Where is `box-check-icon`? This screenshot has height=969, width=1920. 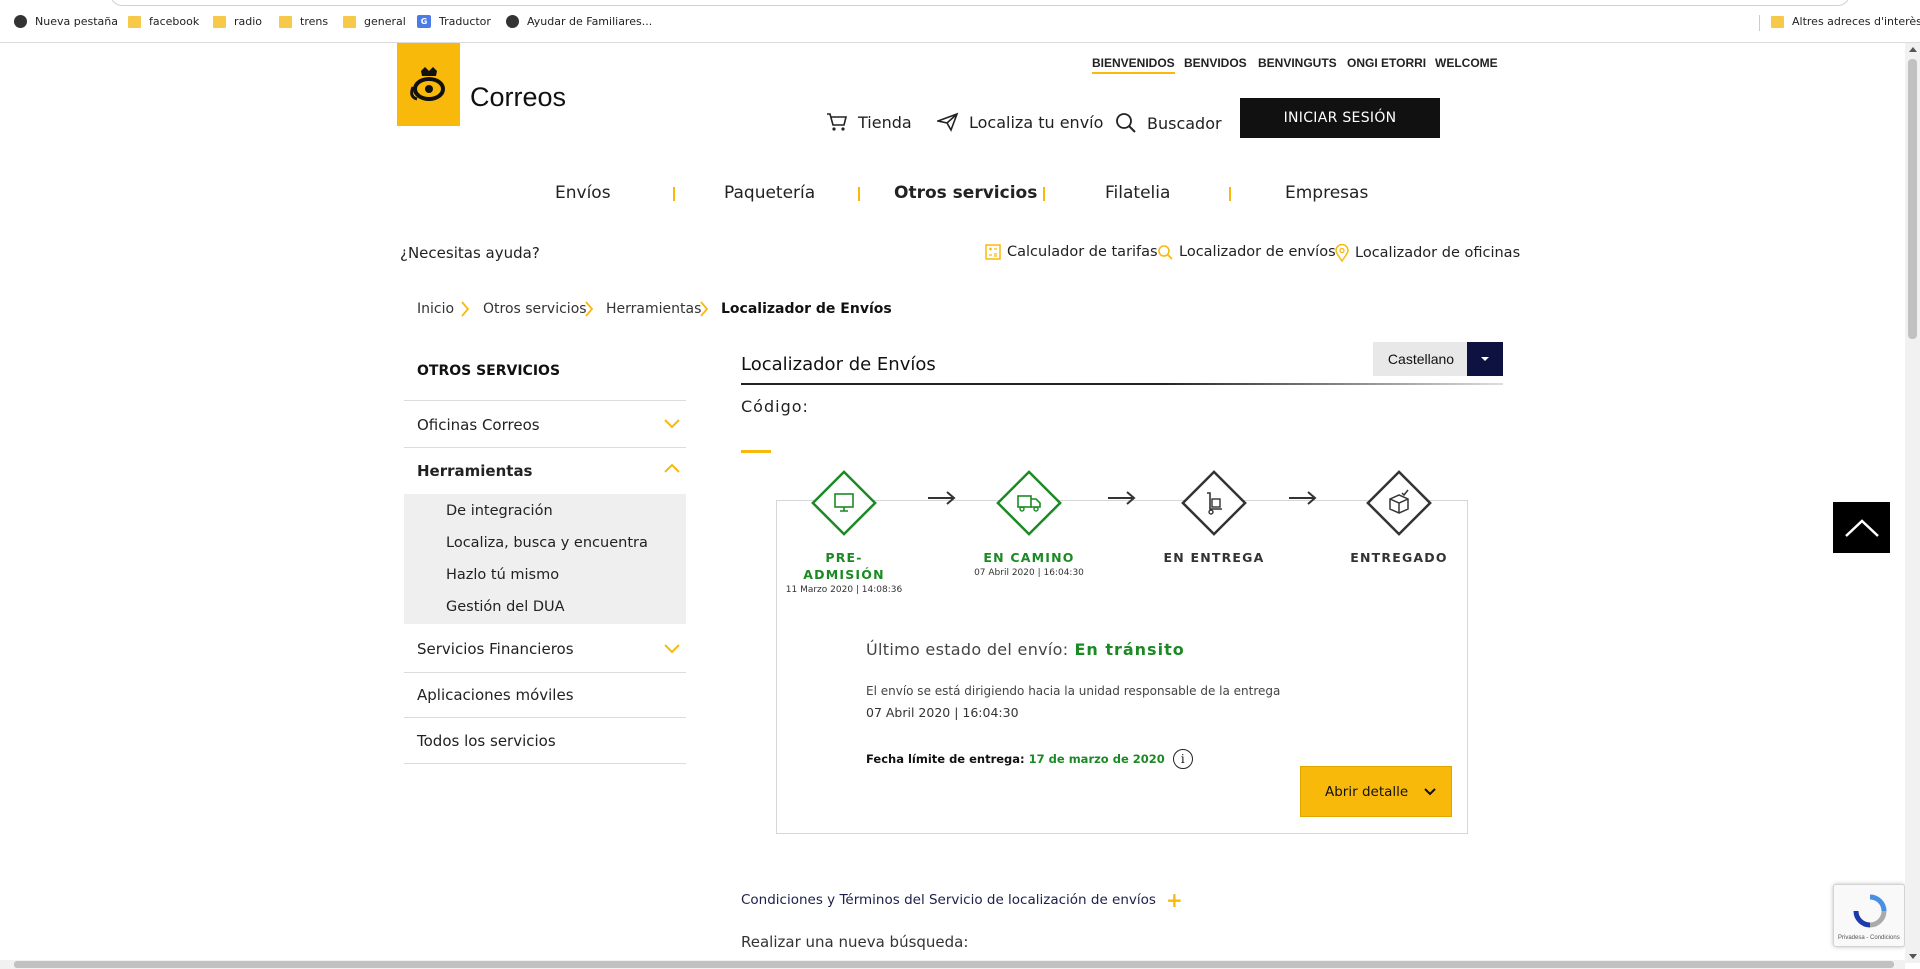 box-check-icon is located at coordinates (1399, 503).